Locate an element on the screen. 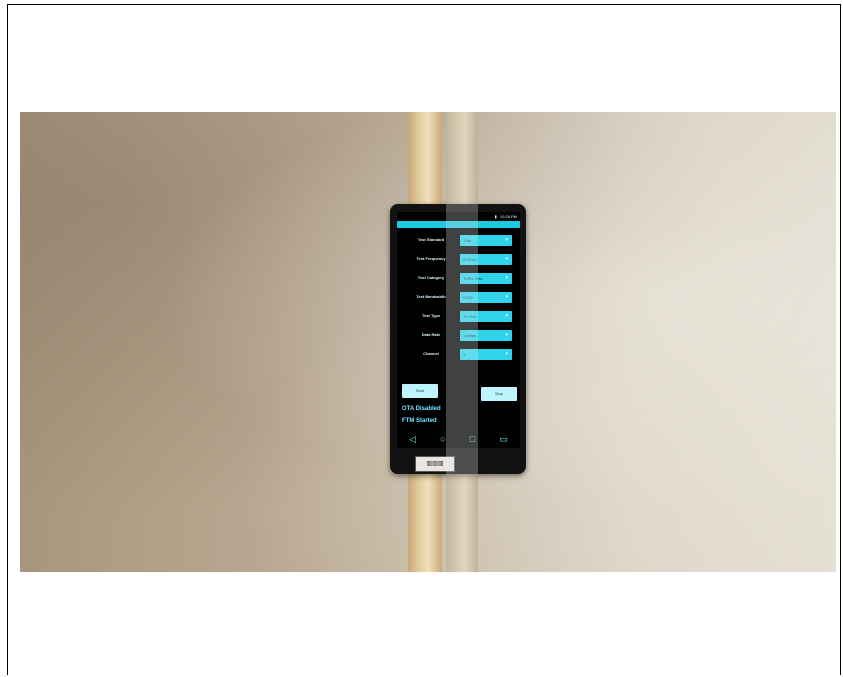 This screenshot has height=677, width=843. menu-icon: ▭ is located at coordinates (503, 439).